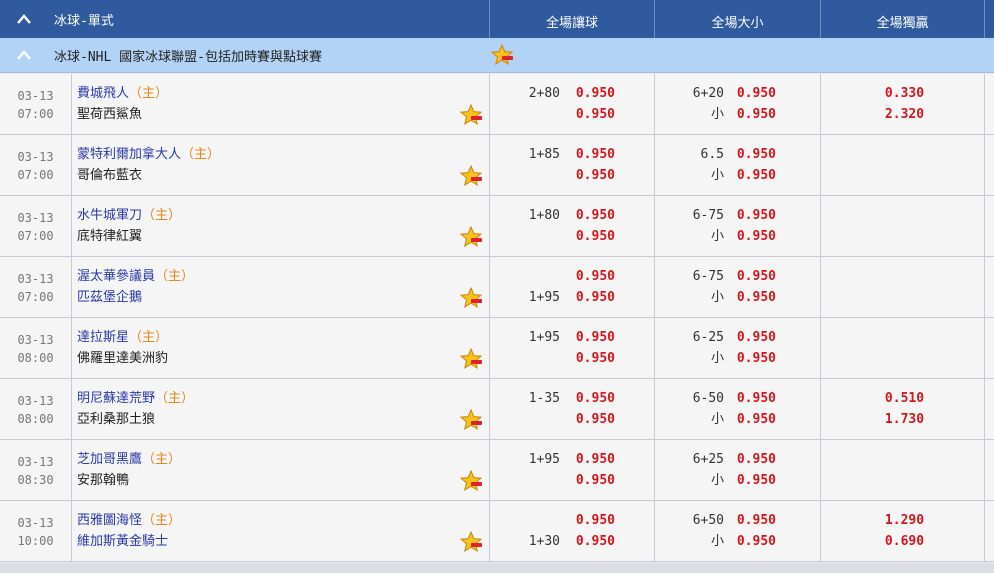  I want to click on total-line: 6-25, so click(708, 337).